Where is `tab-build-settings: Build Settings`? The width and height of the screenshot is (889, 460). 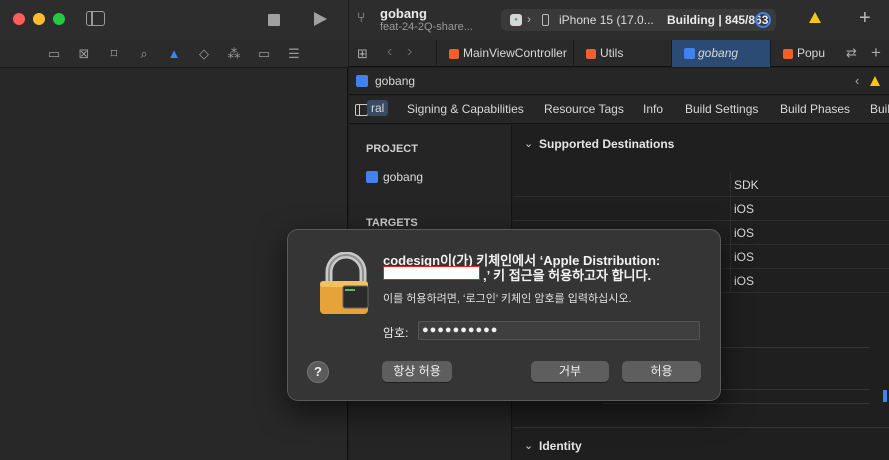 tab-build-settings: Build Settings is located at coordinates (721, 109).